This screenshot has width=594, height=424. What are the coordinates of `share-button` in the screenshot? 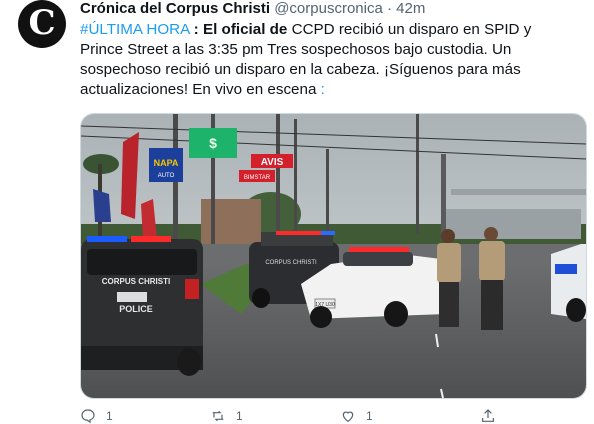 It's located at (488, 416).